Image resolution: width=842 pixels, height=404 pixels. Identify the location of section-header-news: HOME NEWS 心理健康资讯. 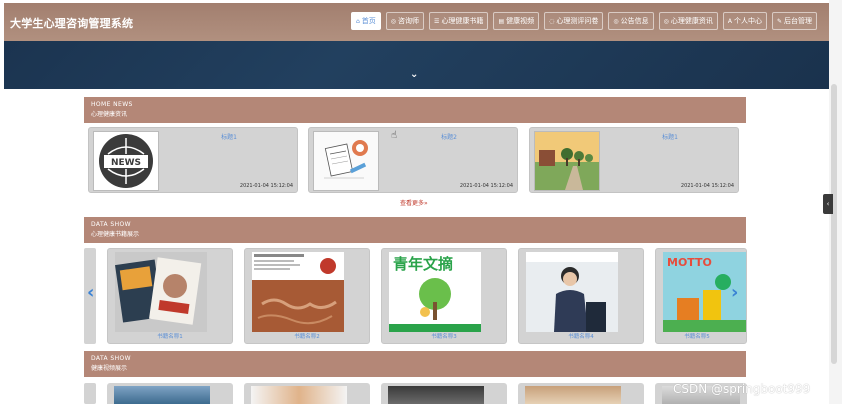
(415, 110).